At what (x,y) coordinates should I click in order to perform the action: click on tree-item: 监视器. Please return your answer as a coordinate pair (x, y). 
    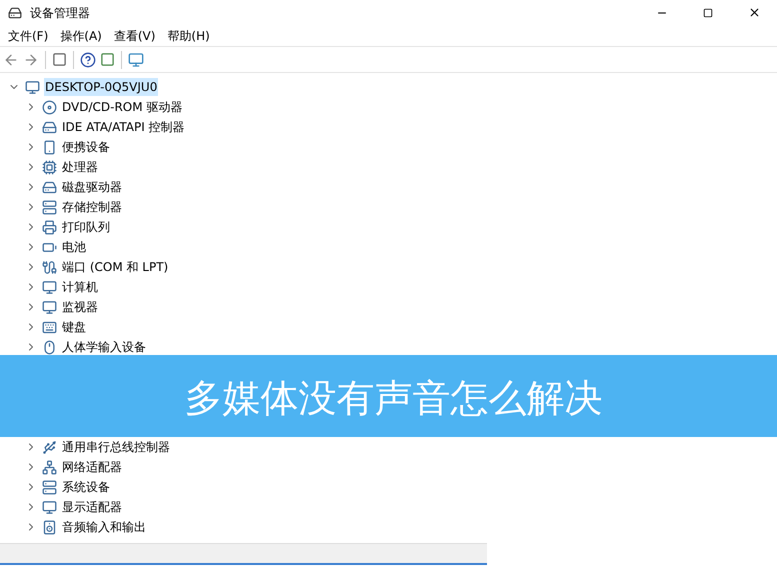
    Looking at the image, I should click on (80, 307).